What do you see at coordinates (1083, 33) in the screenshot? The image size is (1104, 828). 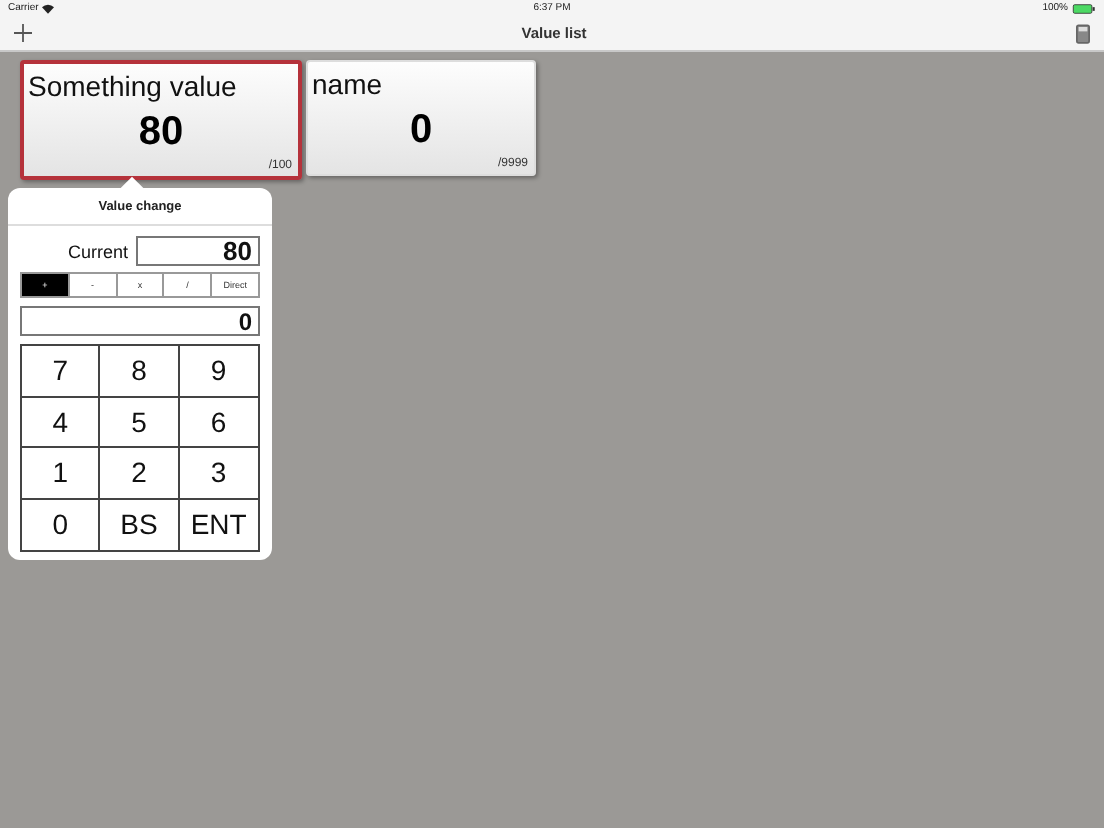 I see `calculator-button` at bounding box center [1083, 33].